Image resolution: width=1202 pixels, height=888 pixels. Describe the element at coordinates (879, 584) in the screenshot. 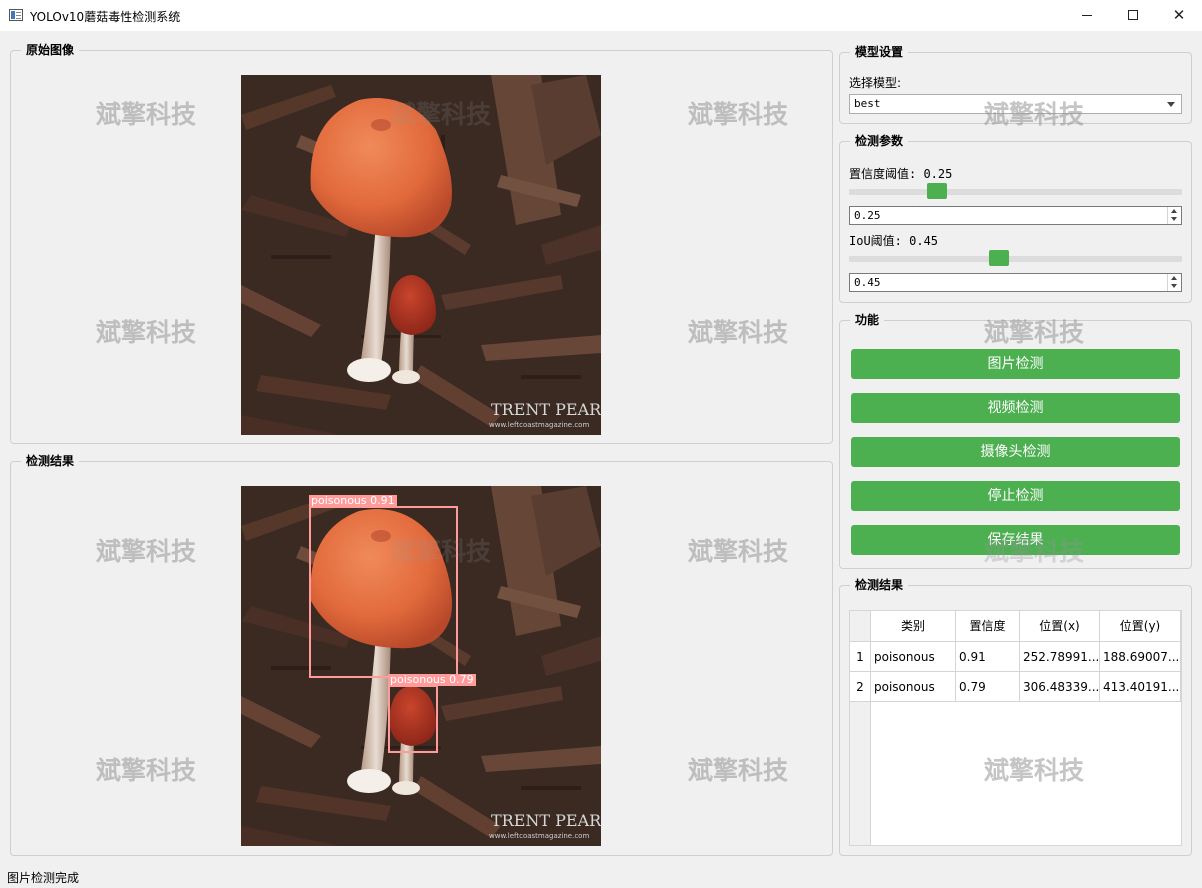

I see `results-table-title: 检测结果` at that location.